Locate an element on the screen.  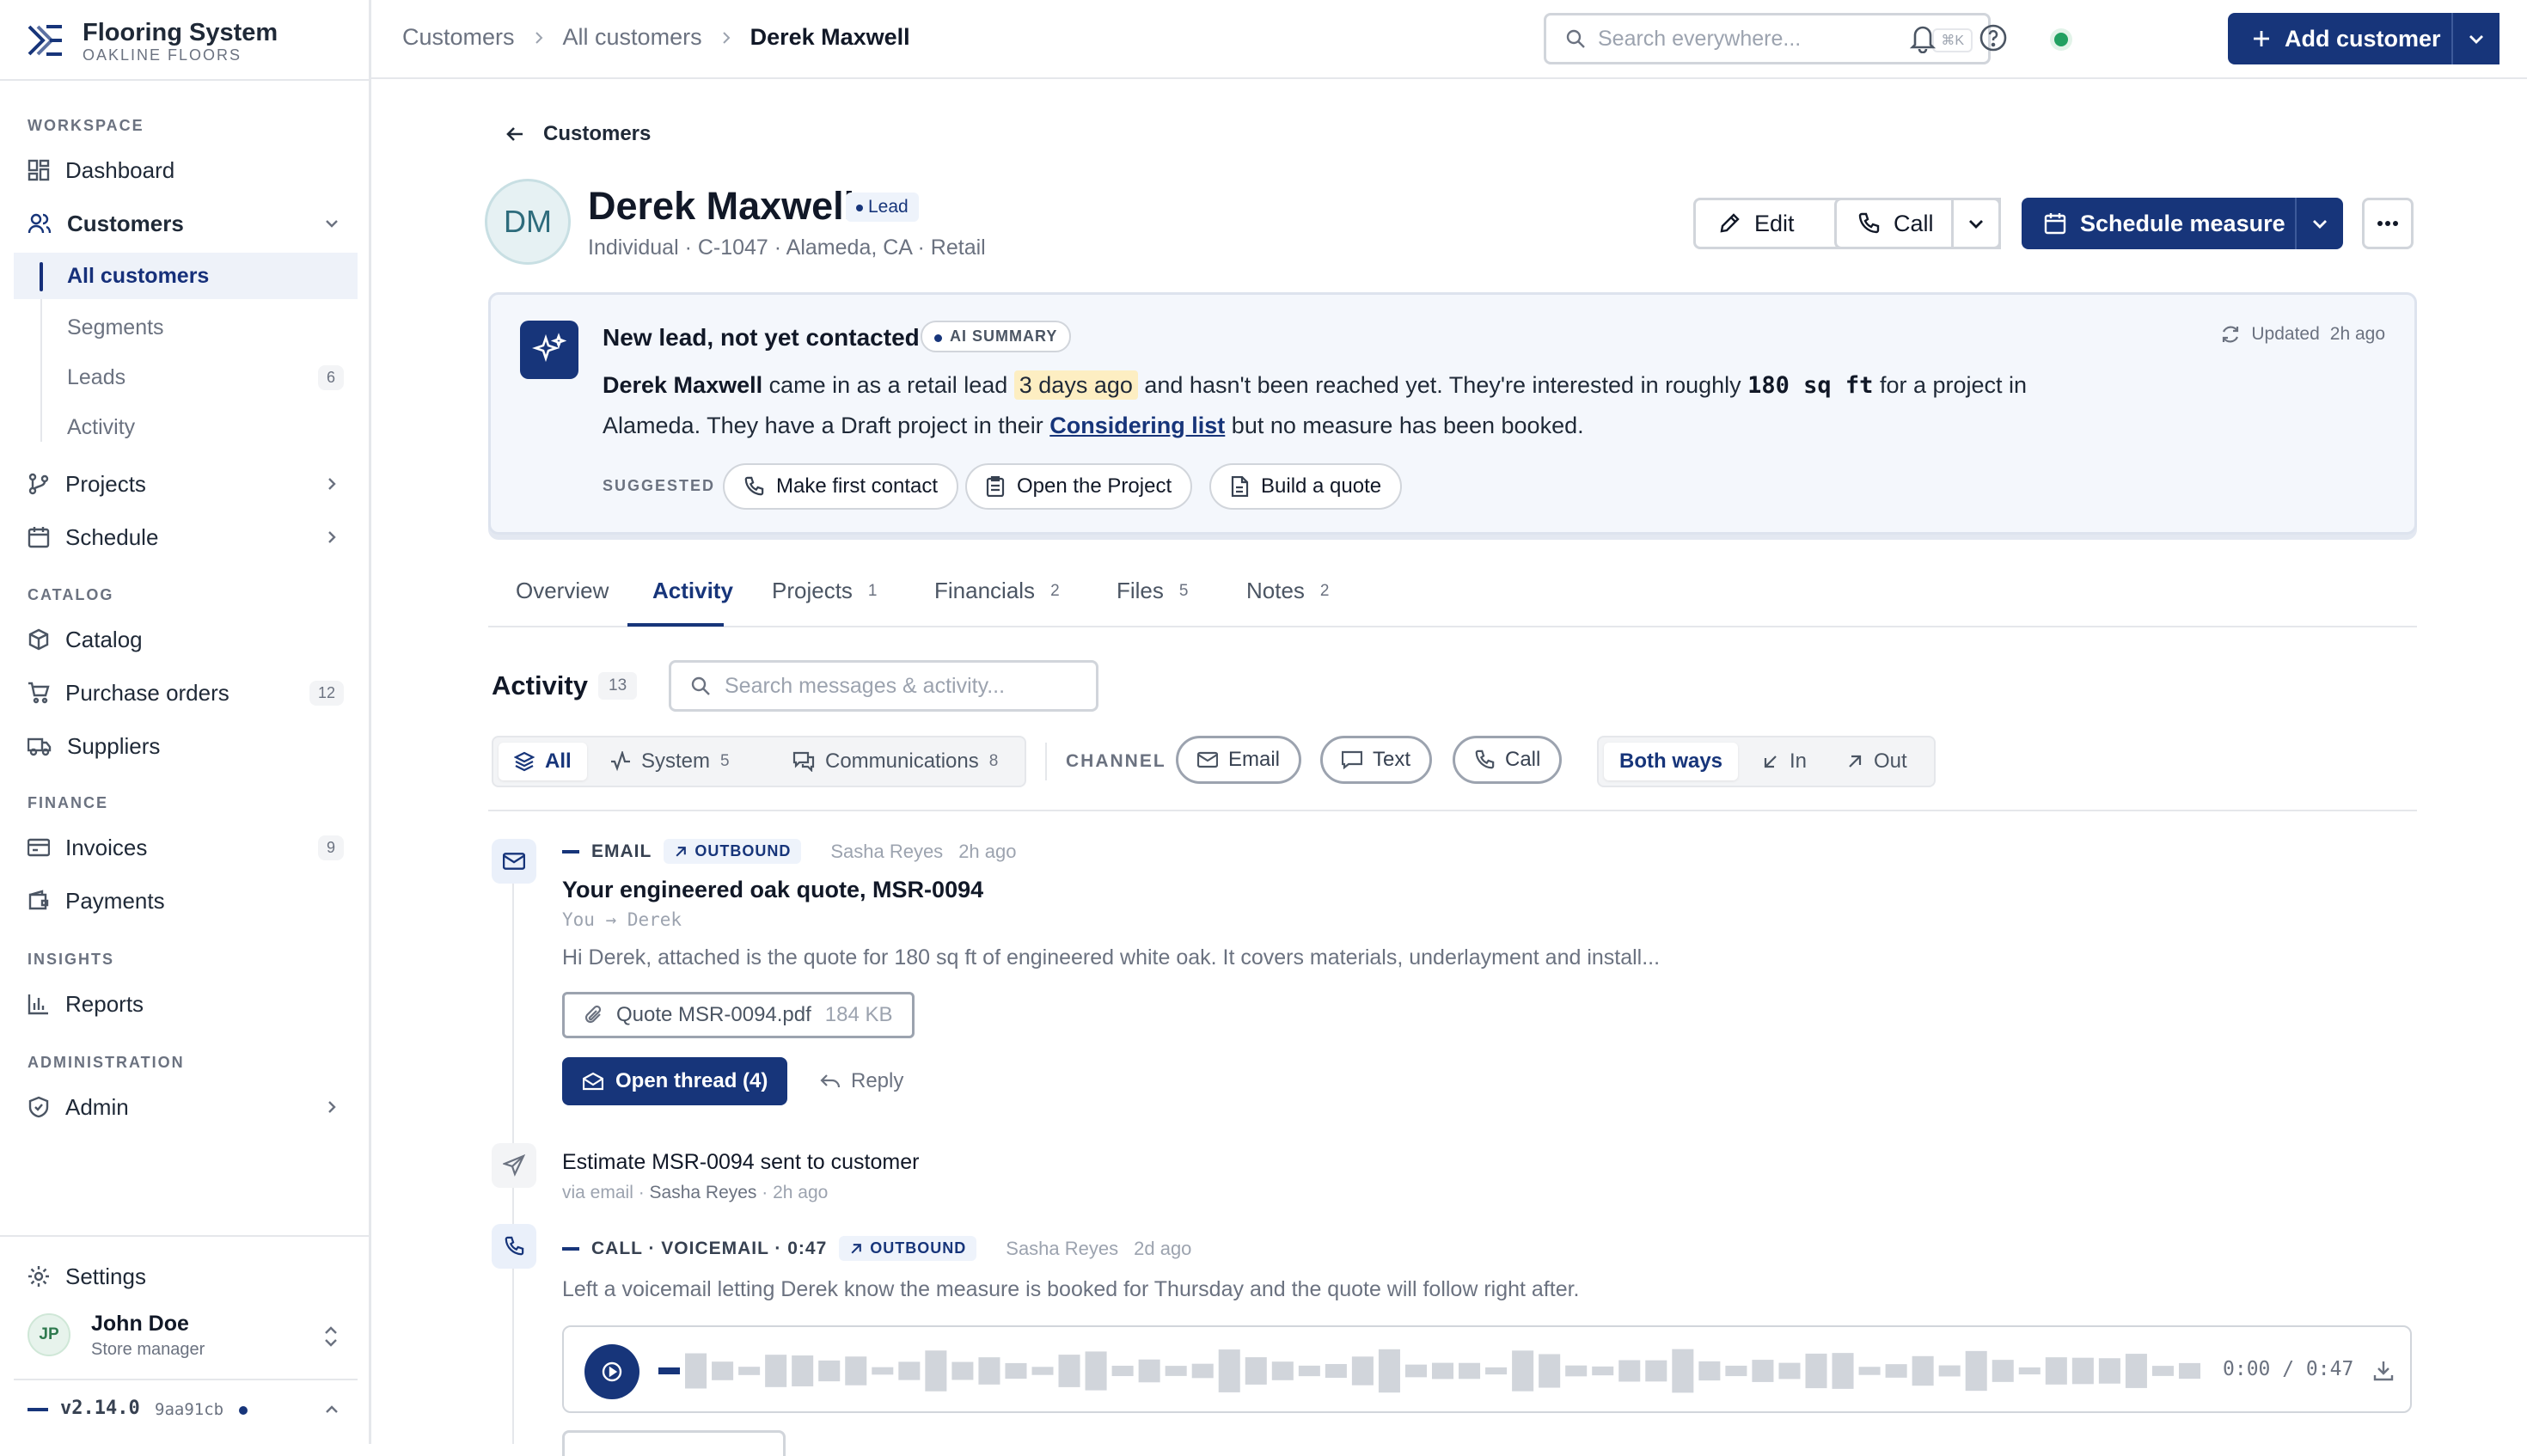
summary-text-part: came in as a retail lead is located at coordinates (888, 385).